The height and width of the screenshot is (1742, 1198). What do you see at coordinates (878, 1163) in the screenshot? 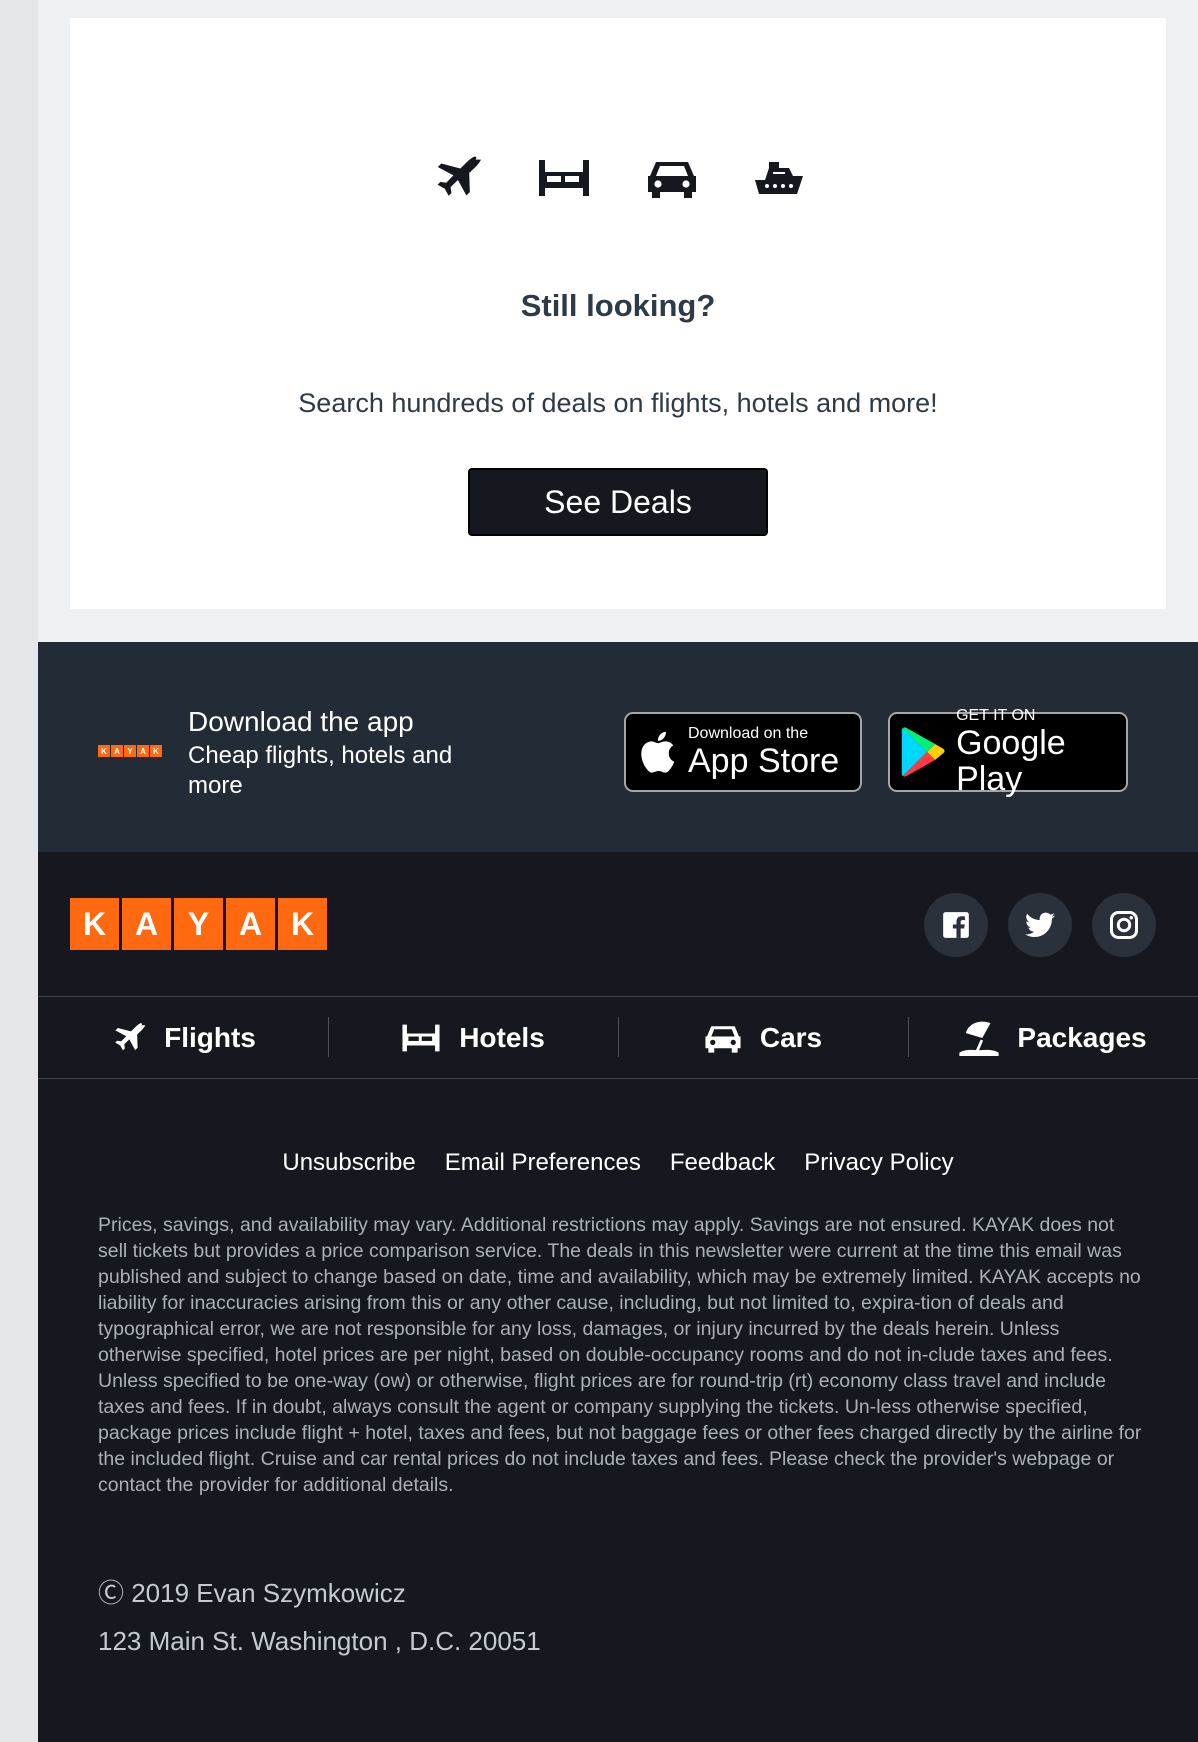
I see `privacy-policy-link: Privacy Policy` at bounding box center [878, 1163].